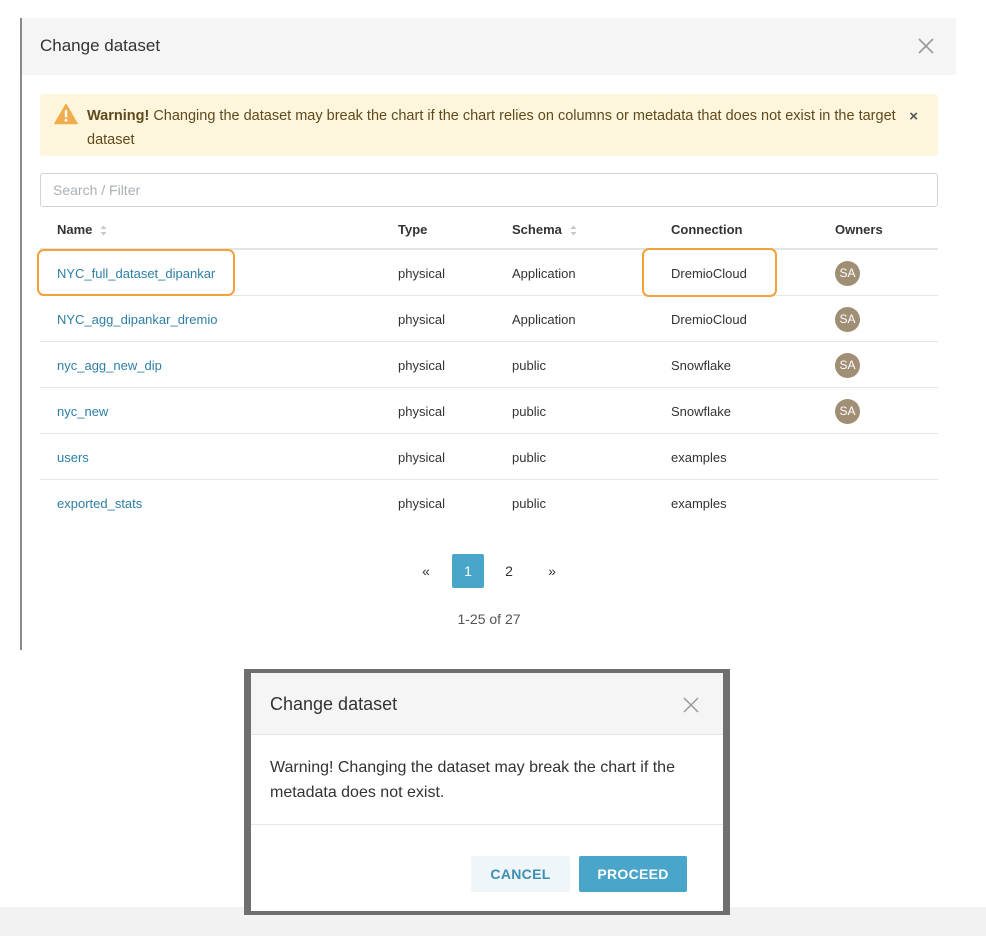 The height and width of the screenshot is (936, 986). I want to click on warning-triangle-icon, so click(66, 114).